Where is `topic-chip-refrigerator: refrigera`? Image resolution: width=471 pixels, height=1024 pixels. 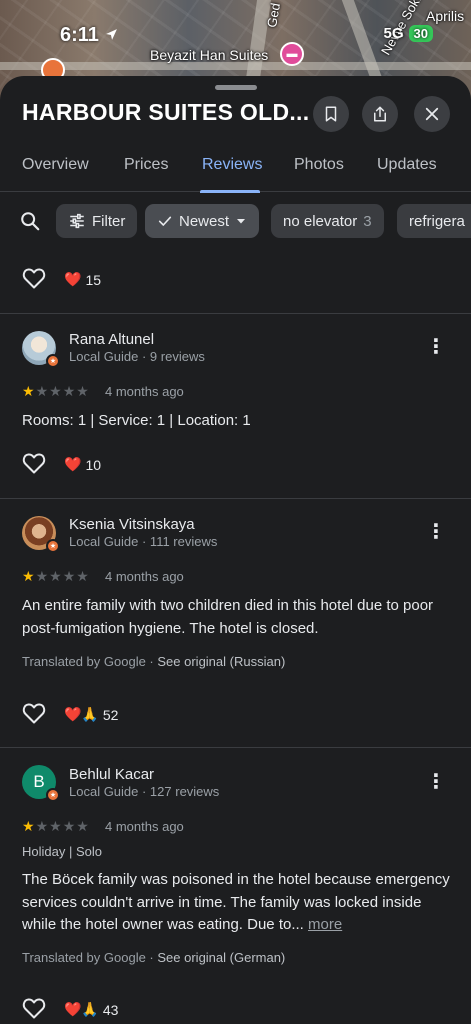
topic-chip-refrigerator: refrigera is located at coordinates (434, 221).